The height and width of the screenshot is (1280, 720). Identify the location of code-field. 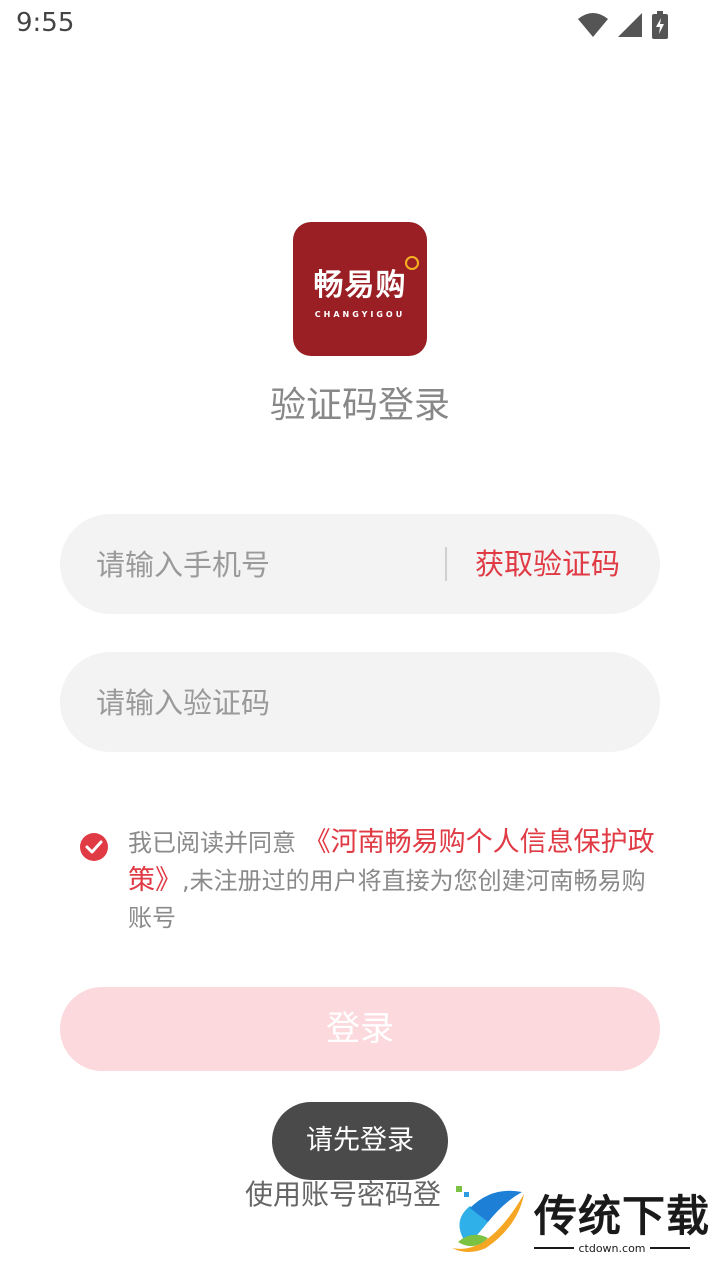
(360, 703).